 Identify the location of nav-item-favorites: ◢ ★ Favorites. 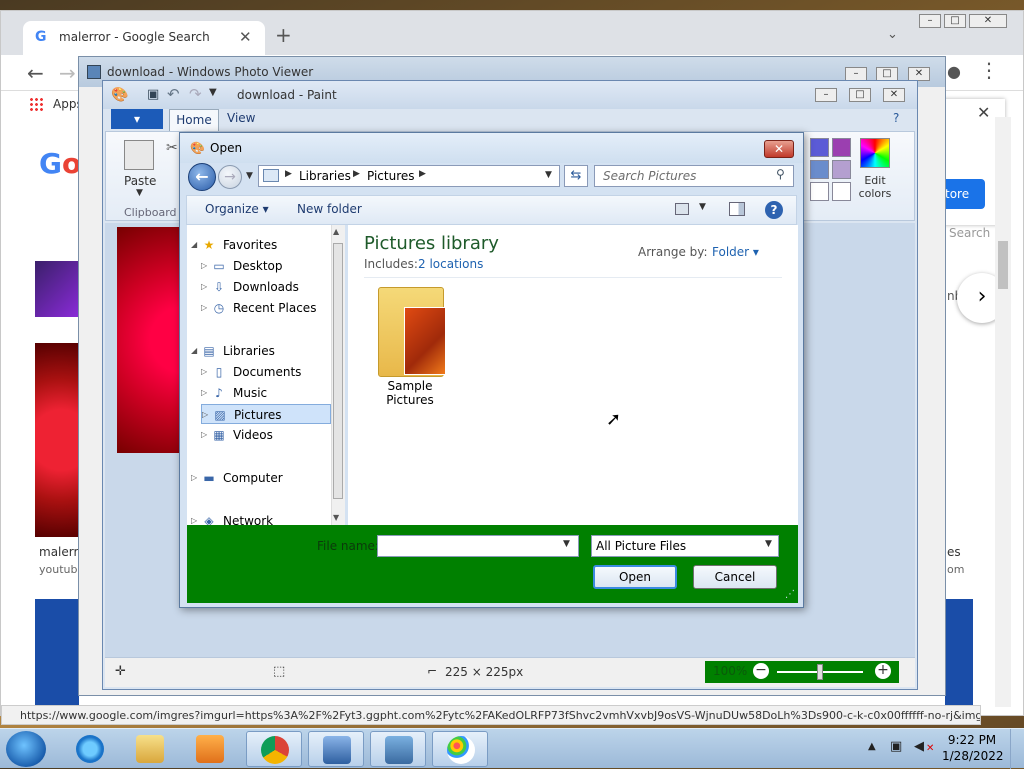
(261, 245).